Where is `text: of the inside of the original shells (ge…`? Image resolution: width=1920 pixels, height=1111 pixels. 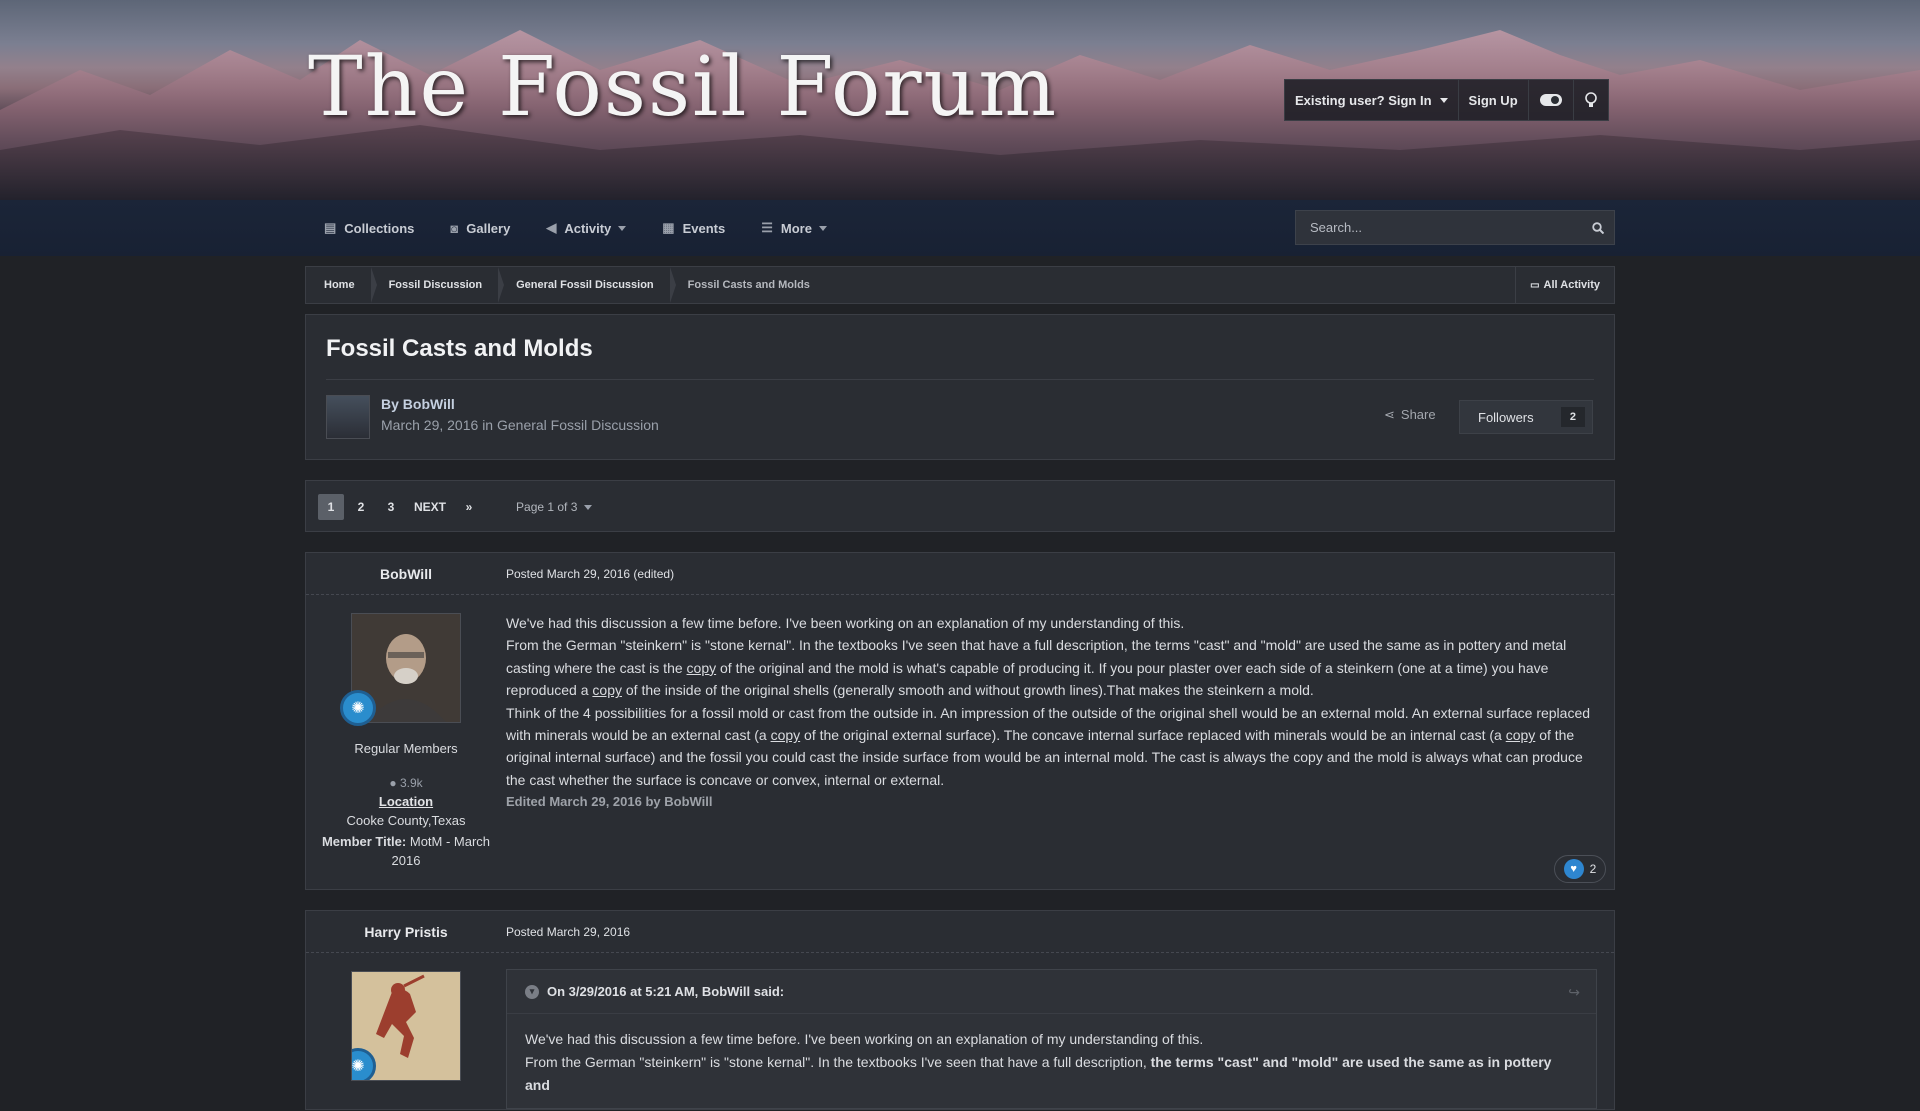 text: of the inside of the original shells (ge… is located at coordinates (969, 690).